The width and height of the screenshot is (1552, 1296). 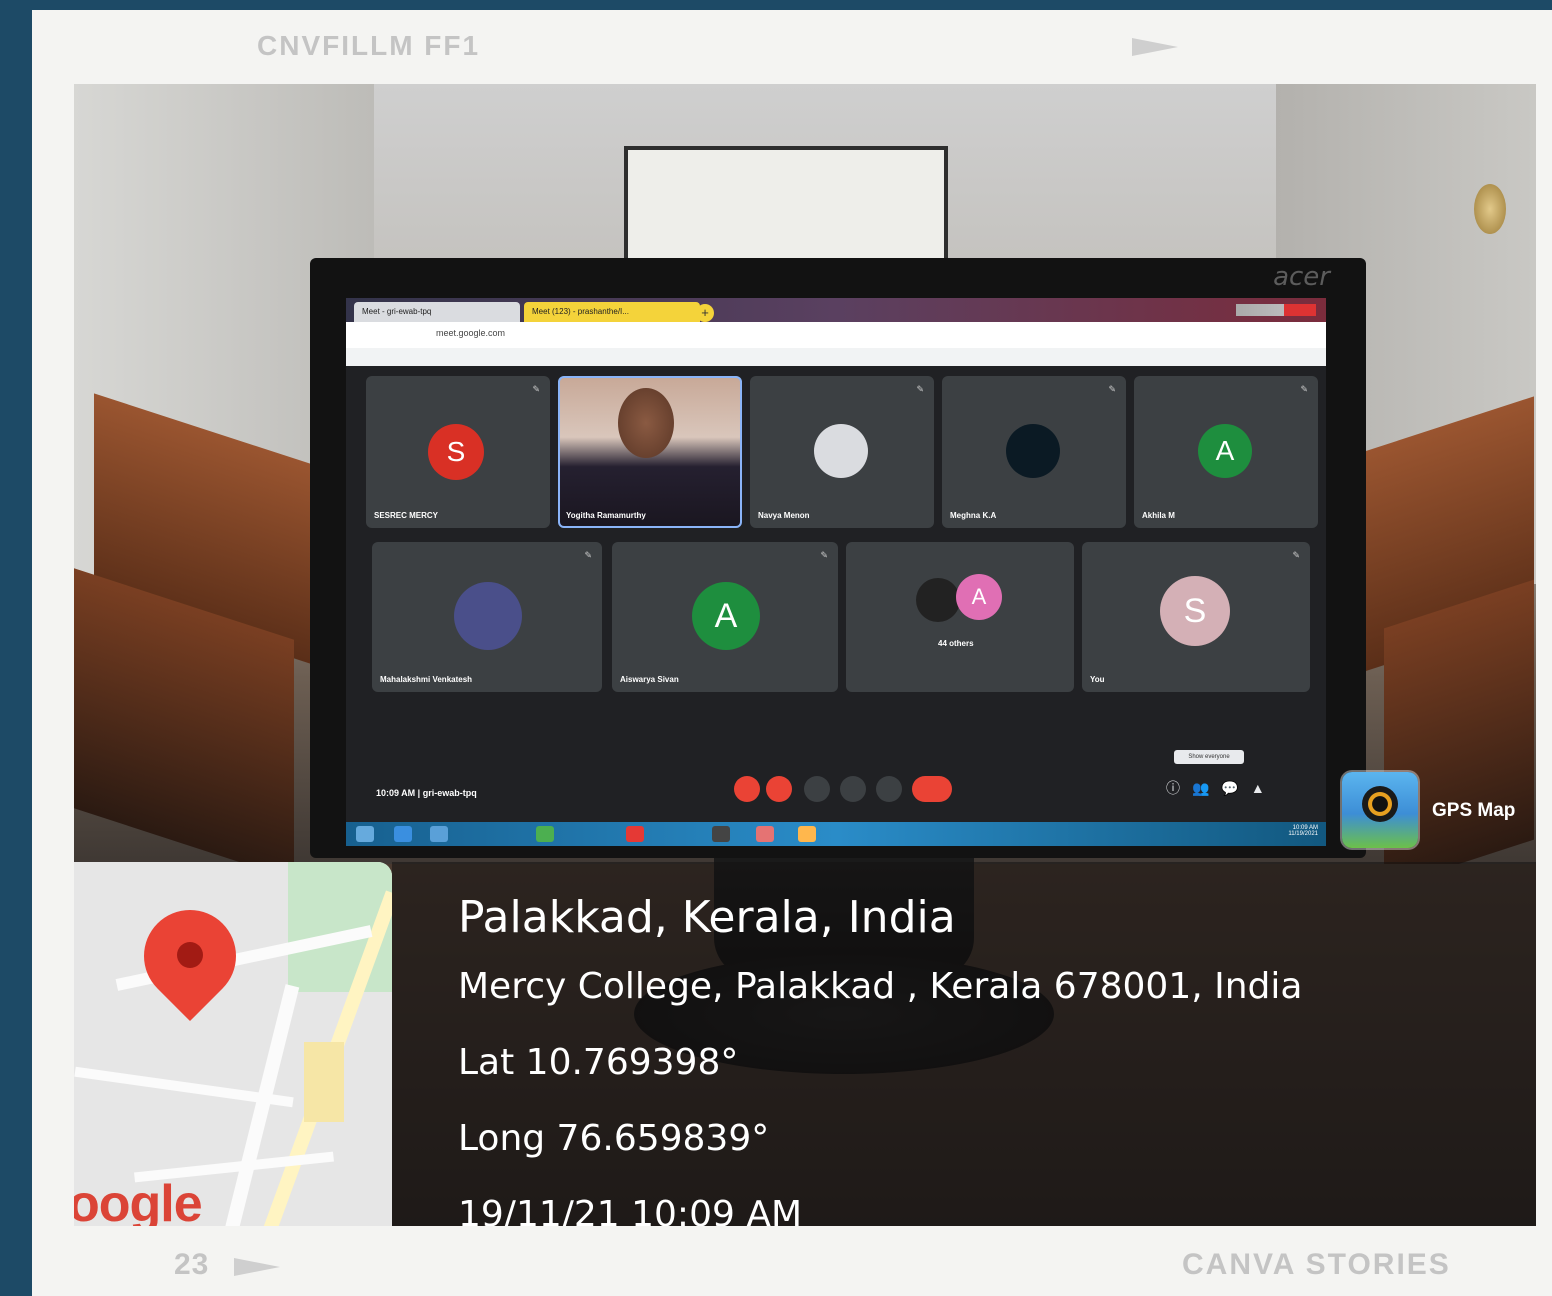 I want to click on participant-name: Navya Menon, so click(x=784, y=515).